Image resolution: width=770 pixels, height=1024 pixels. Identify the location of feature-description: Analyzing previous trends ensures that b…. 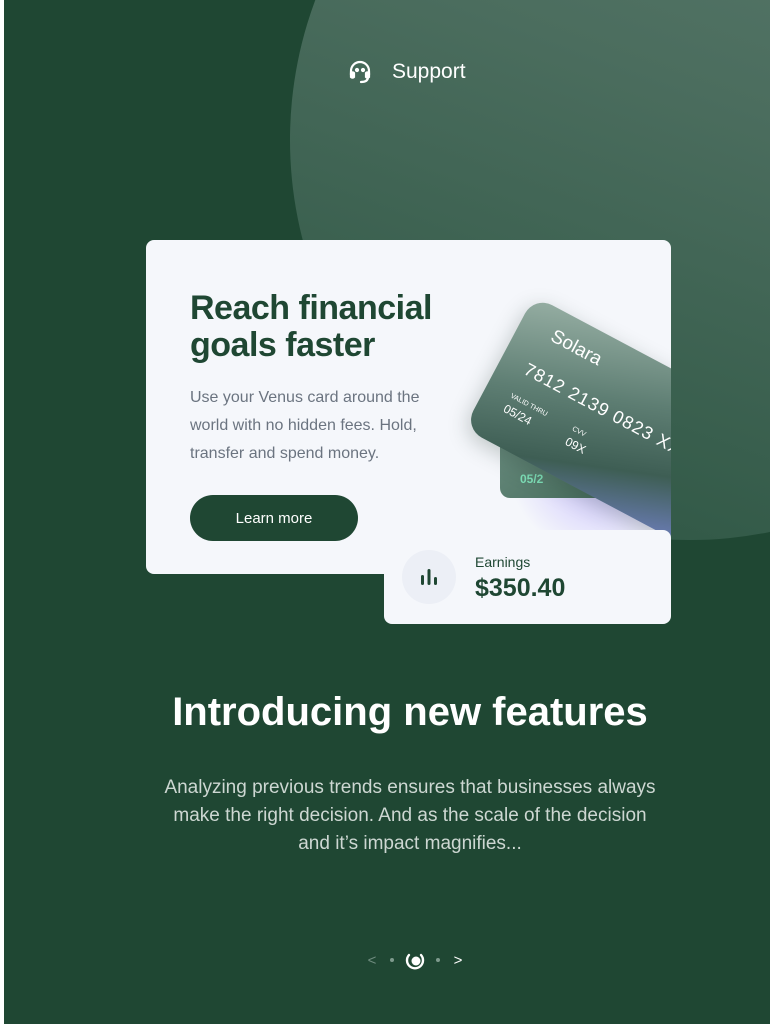
(410, 815).